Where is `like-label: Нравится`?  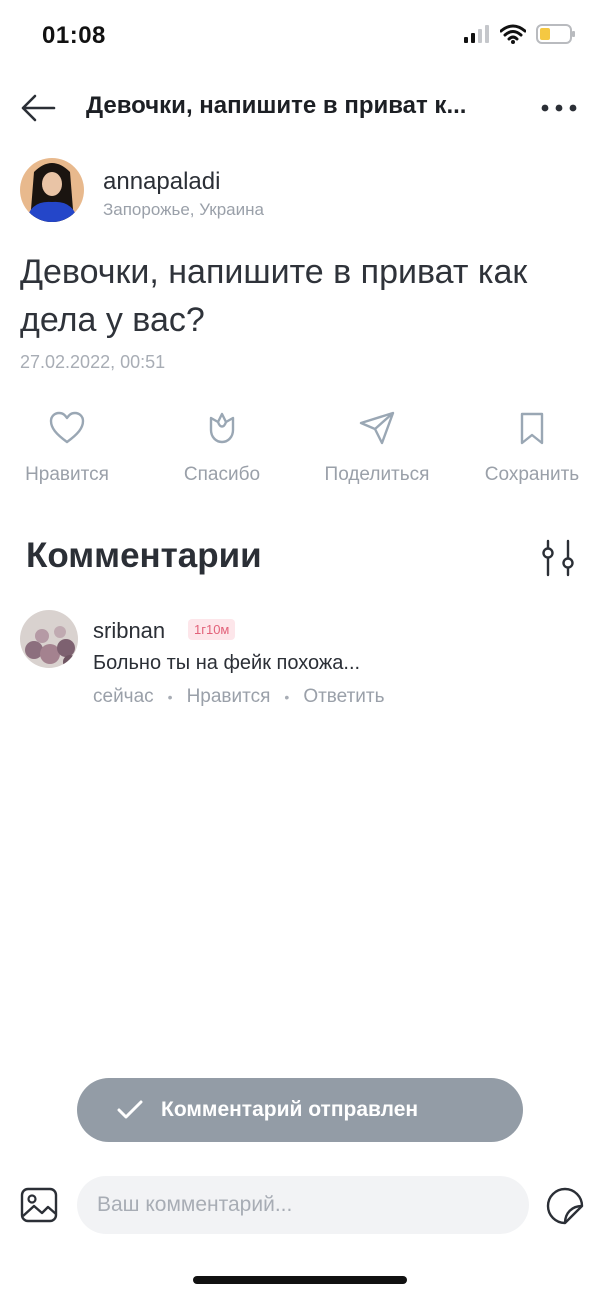
like-label: Нравится is located at coordinates (67, 474).